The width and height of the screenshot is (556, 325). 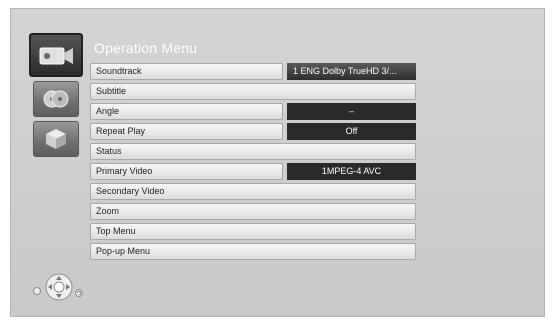 I want to click on return-icon, so click(x=79, y=293).